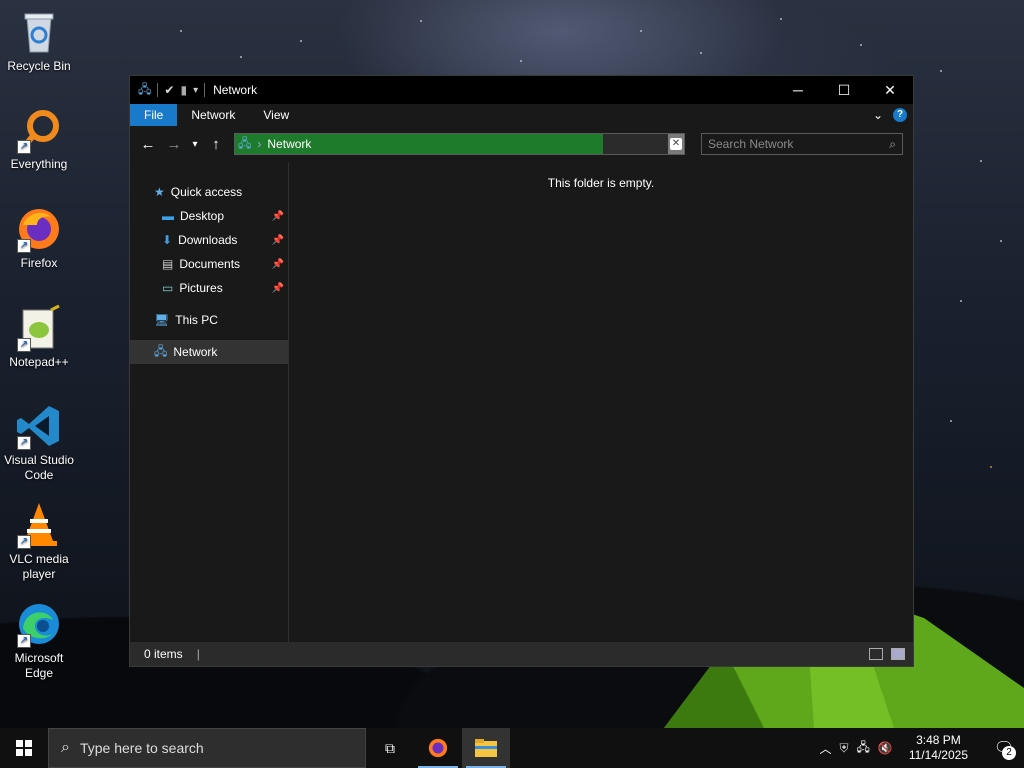 Image resolution: width=1024 pixels, height=768 pixels. What do you see at coordinates (898, 654) in the screenshot?
I see `large-icons-view-icon` at bounding box center [898, 654].